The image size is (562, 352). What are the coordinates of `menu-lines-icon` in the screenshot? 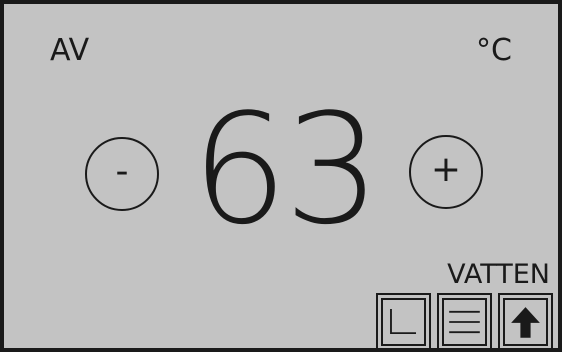 It's located at (464, 322).